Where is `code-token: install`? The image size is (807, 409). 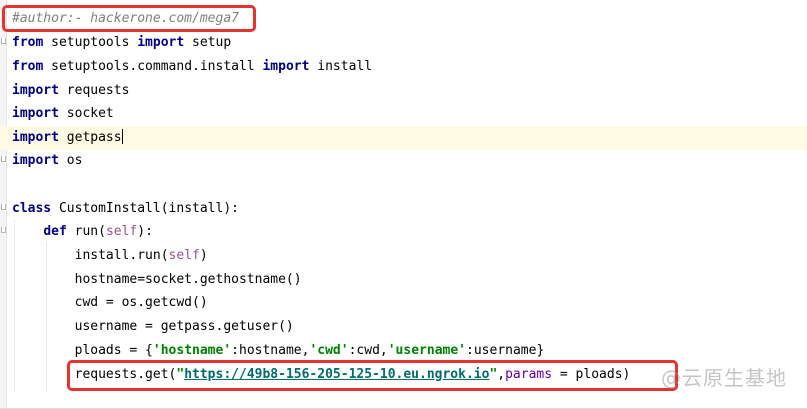
code-token: install is located at coordinates (341, 66).